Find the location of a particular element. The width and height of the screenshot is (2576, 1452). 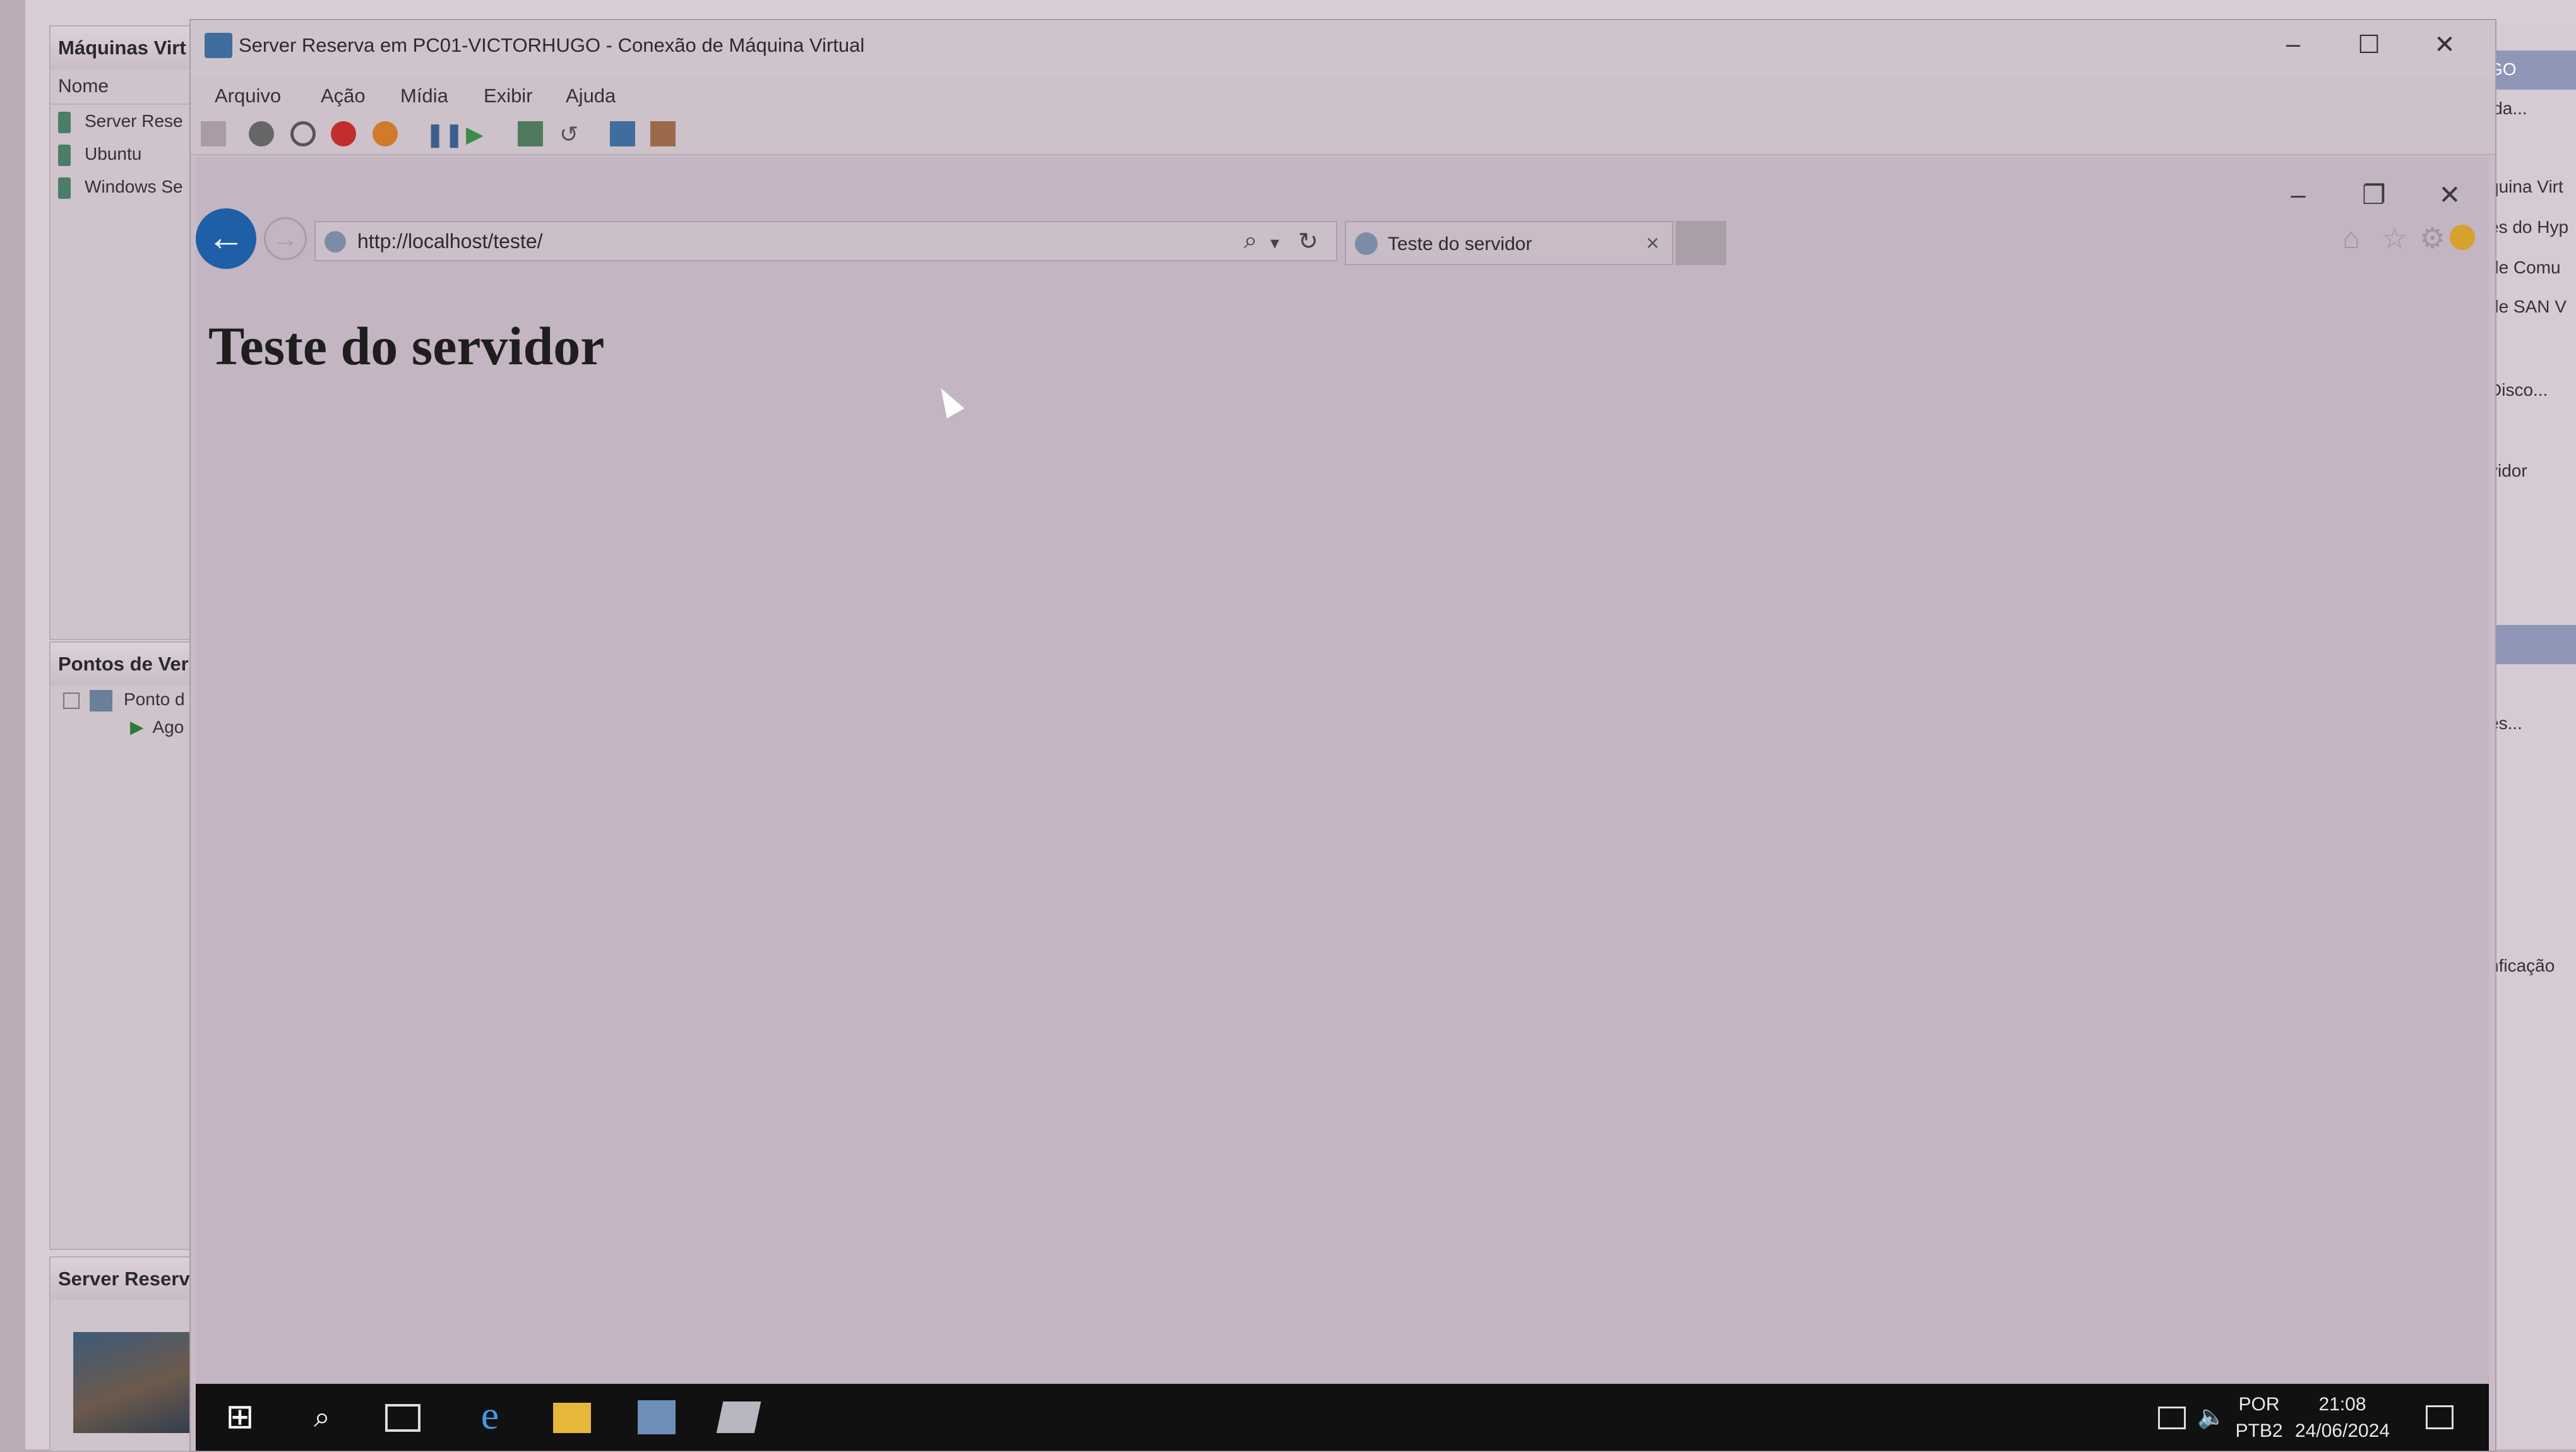

vm-row: Server Rese is located at coordinates (126, 121).